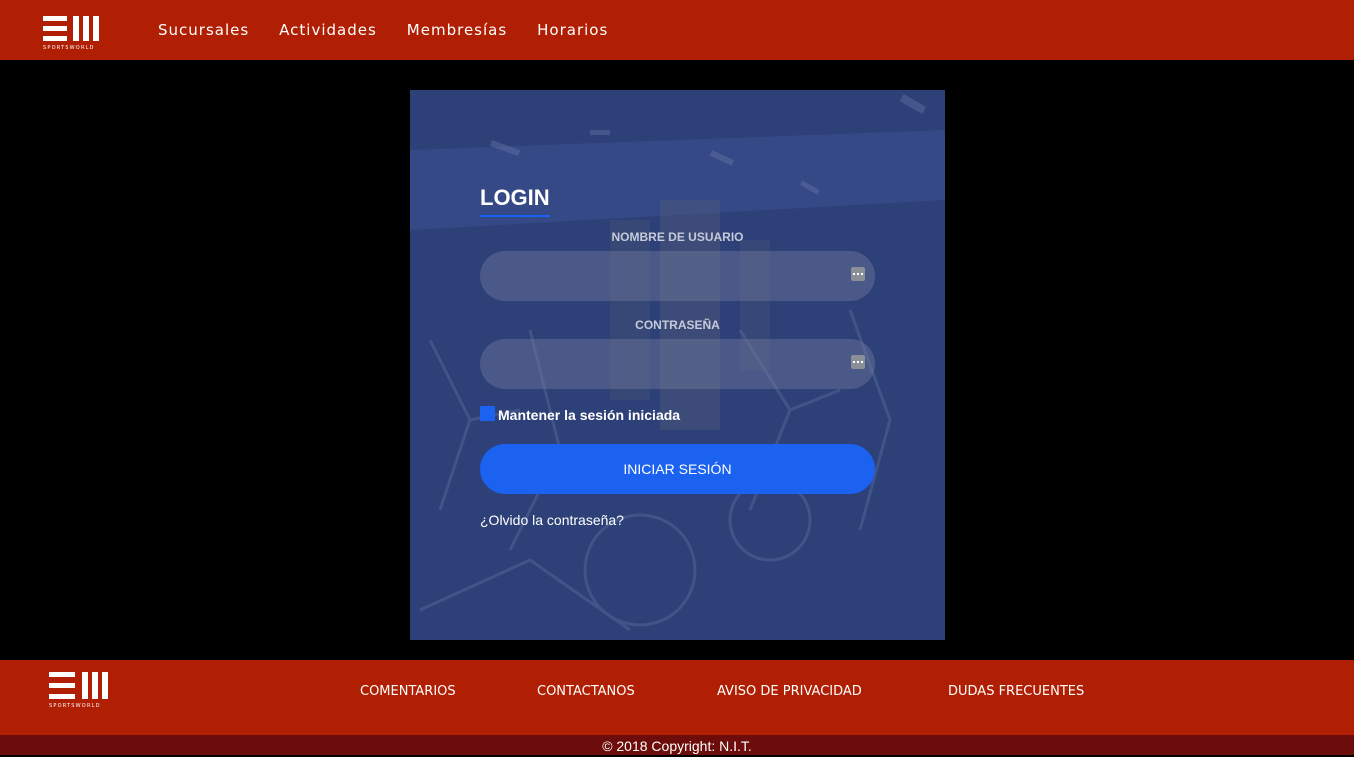  Describe the element at coordinates (677, 469) in the screenshot. I see `login-submit-button: INICIAR SESIÓN` at that location.